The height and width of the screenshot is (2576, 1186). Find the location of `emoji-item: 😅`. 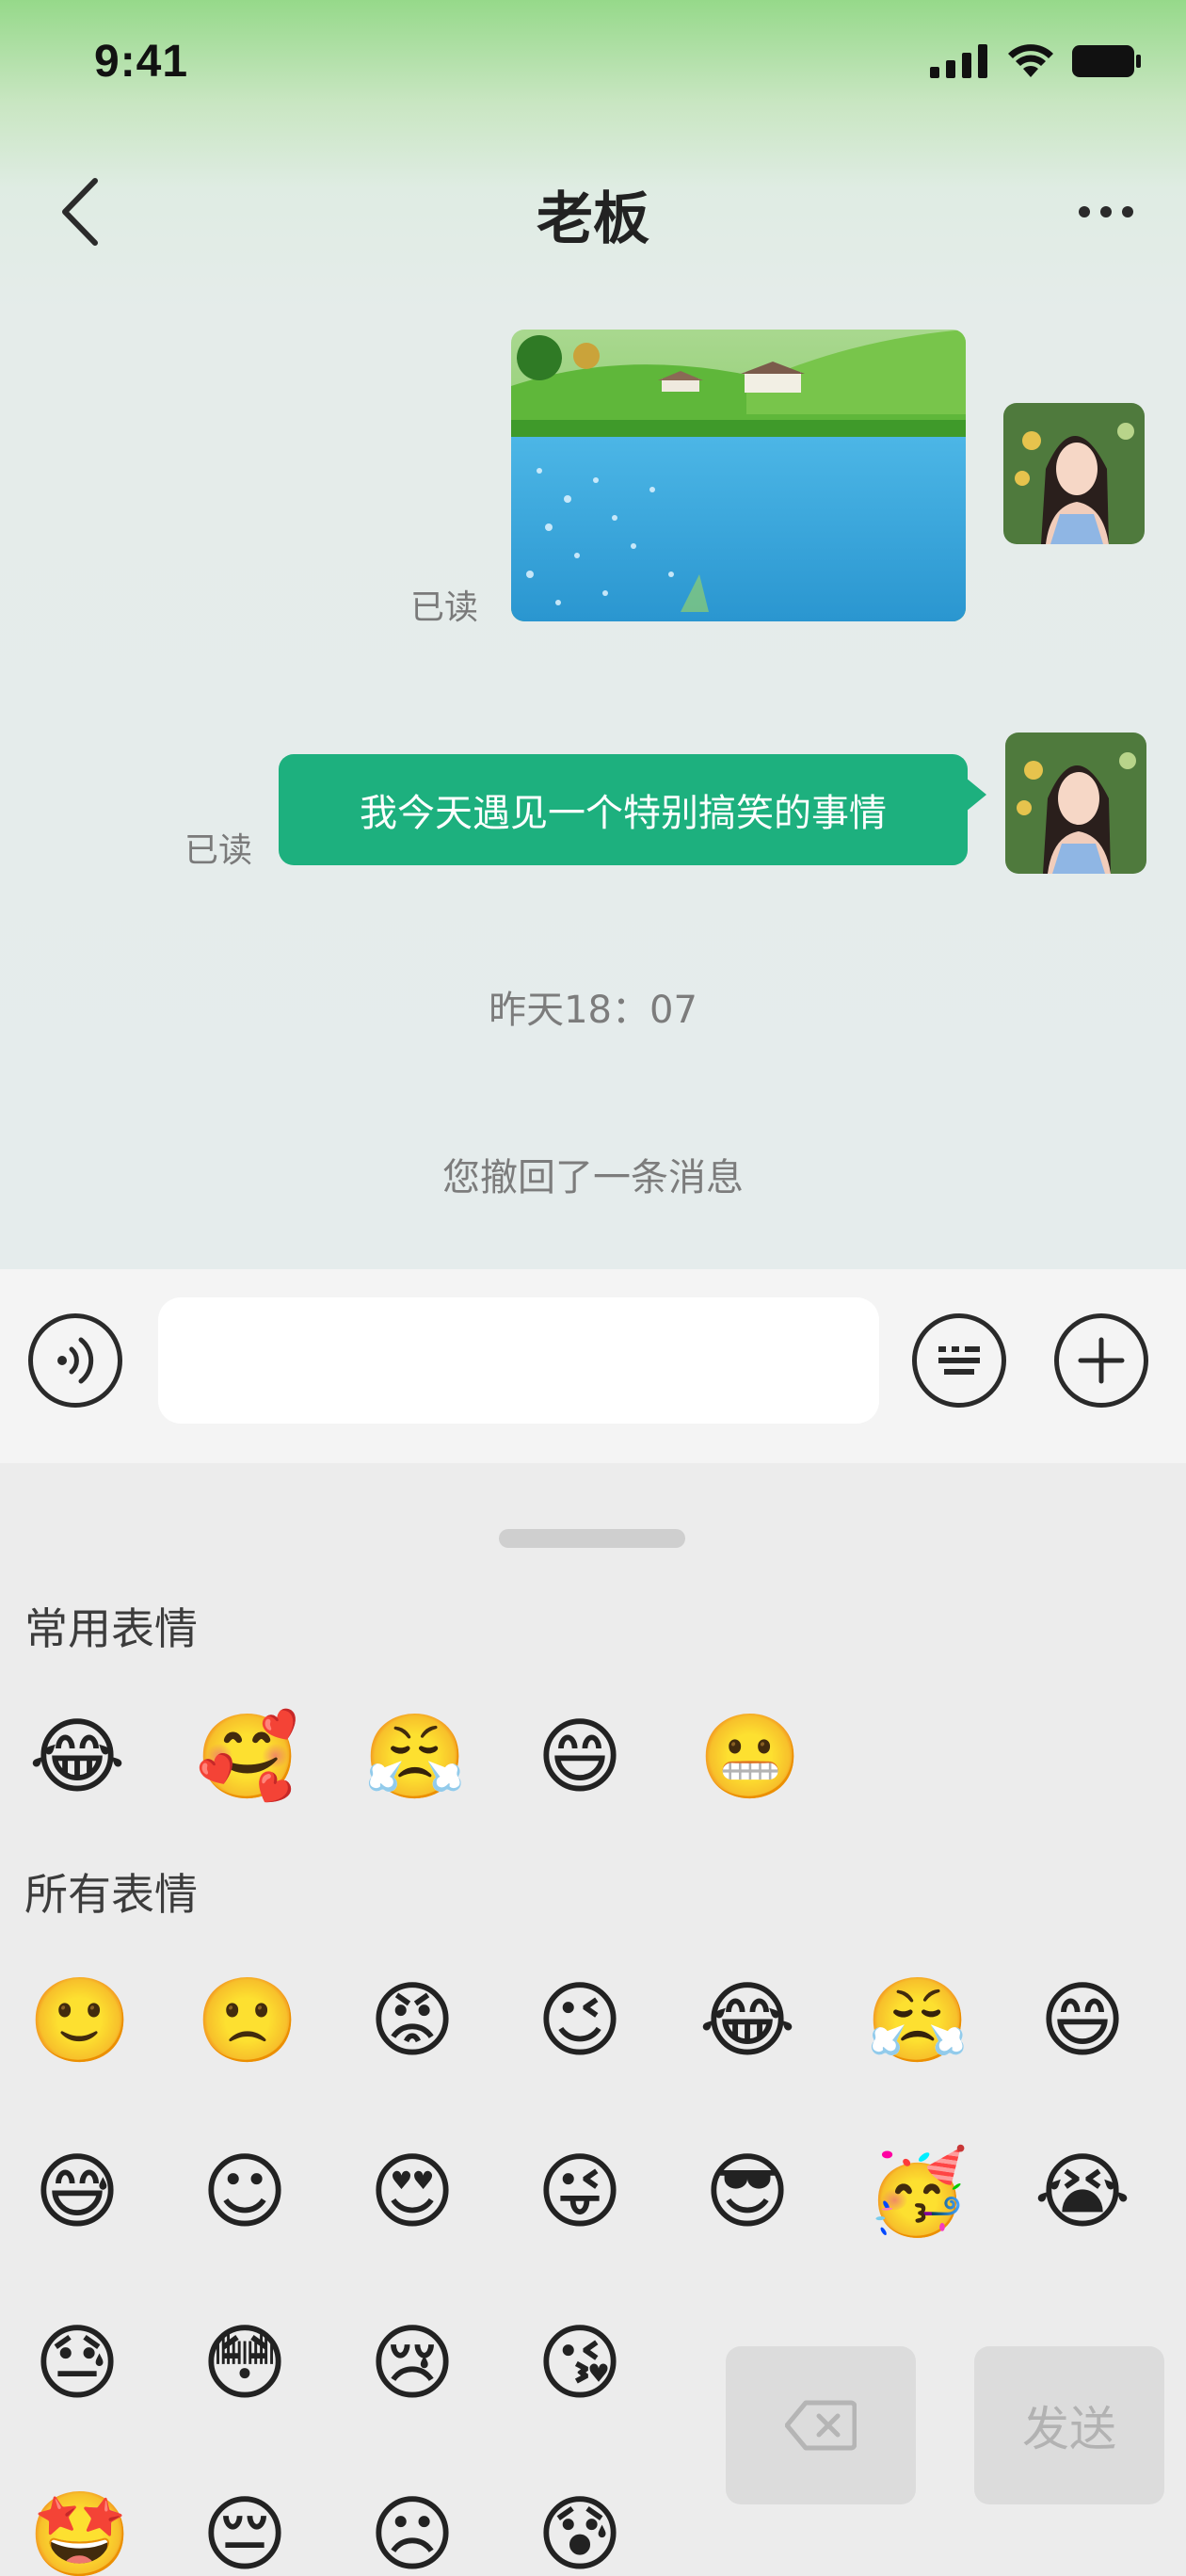

emoji-item: 😅 is located at coordinates (77, 2192).